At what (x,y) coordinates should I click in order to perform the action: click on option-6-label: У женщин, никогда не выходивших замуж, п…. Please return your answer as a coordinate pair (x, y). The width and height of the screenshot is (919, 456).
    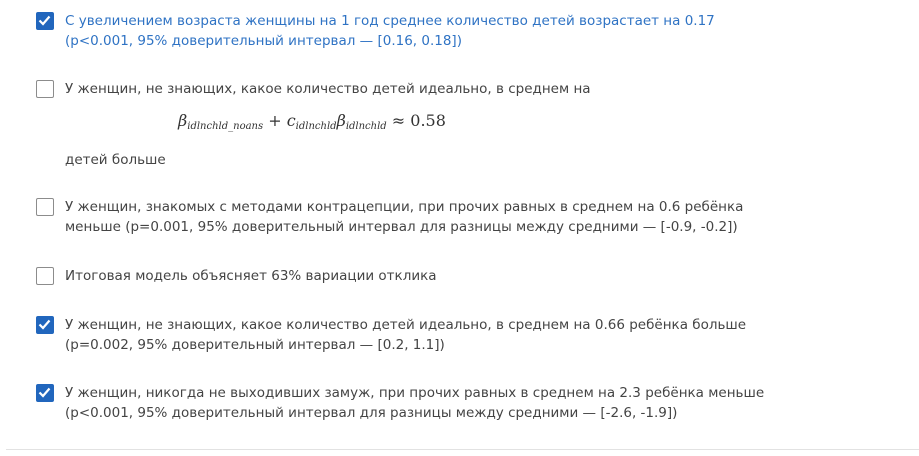
    Looking at the image, I should click on (415, 403).